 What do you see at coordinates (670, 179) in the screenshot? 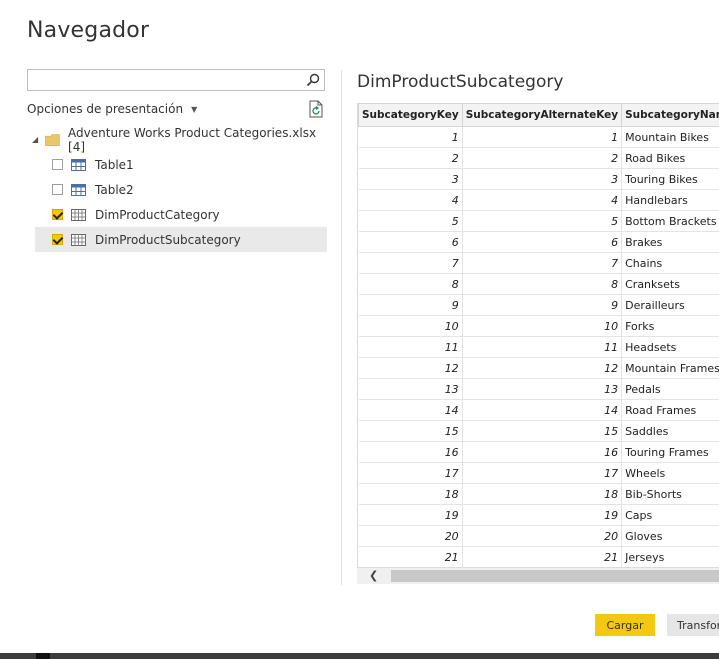
I see `table-cell: Touring Bikes` at bounding box center [670, 179].